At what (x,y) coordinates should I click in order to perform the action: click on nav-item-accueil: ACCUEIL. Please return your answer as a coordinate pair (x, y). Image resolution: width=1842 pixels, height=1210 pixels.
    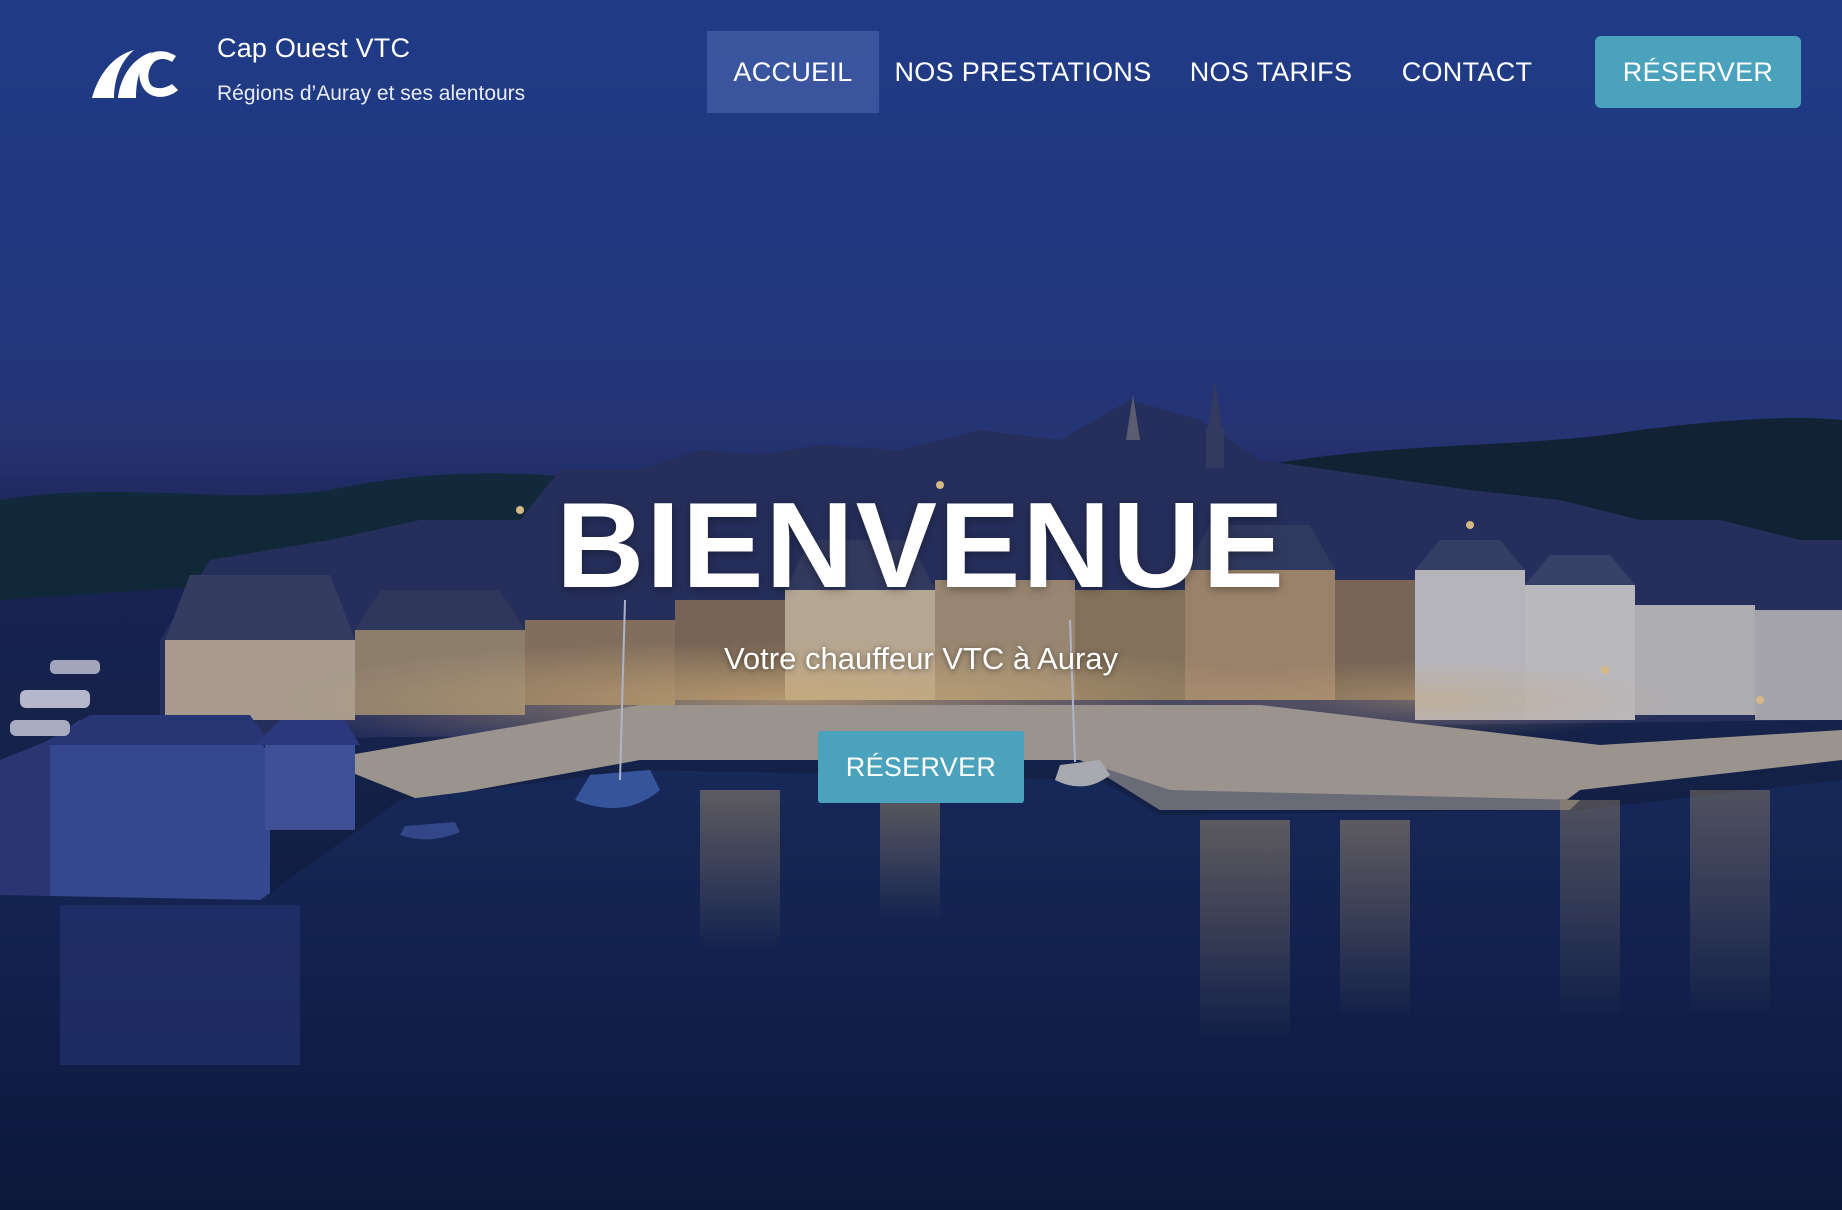
    Looking at the image, I should click on (793, 72).